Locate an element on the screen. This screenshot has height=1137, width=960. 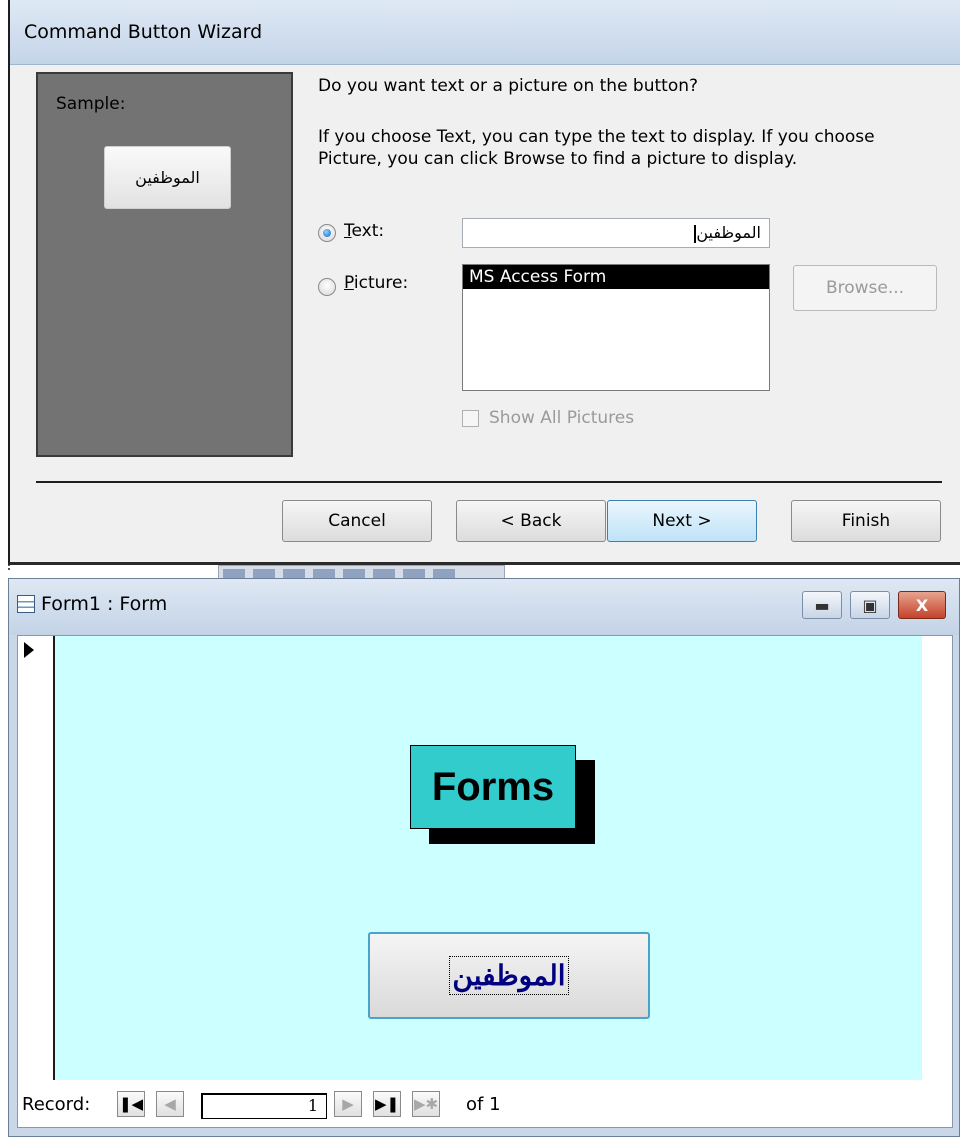
cancel-button: Cancel is located at coordinates (357, 521).